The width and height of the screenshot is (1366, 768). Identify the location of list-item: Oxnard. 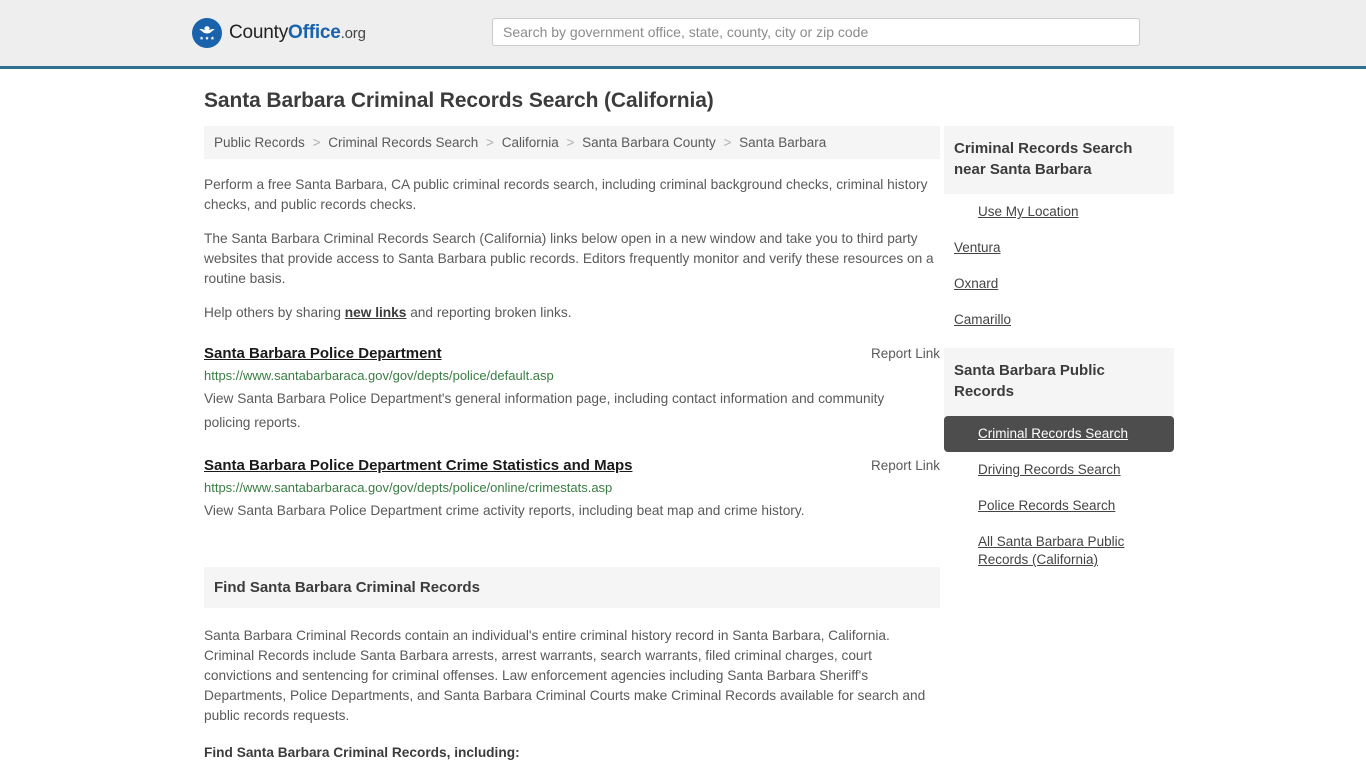
(1059, 284).